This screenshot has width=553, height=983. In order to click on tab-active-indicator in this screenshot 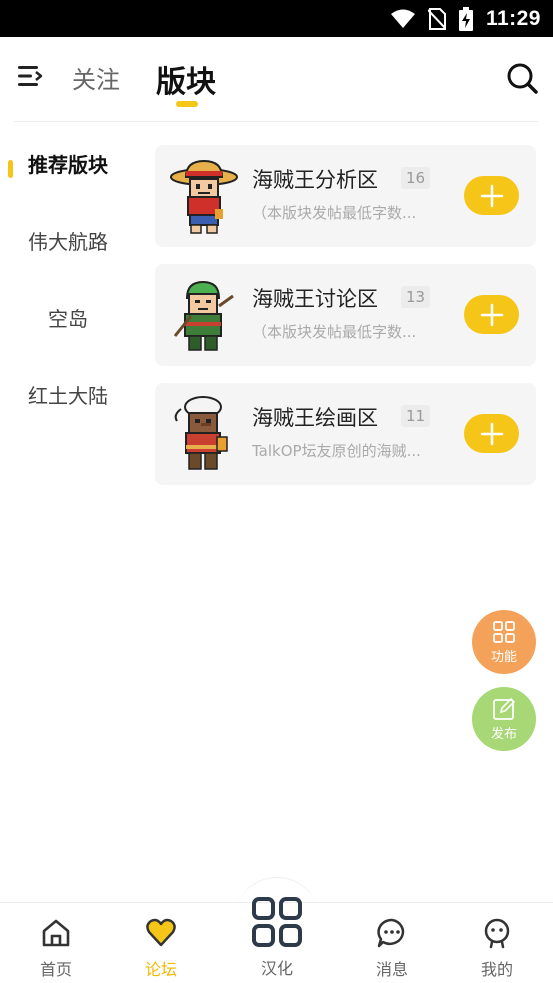, I will do `click(187, 104)`.